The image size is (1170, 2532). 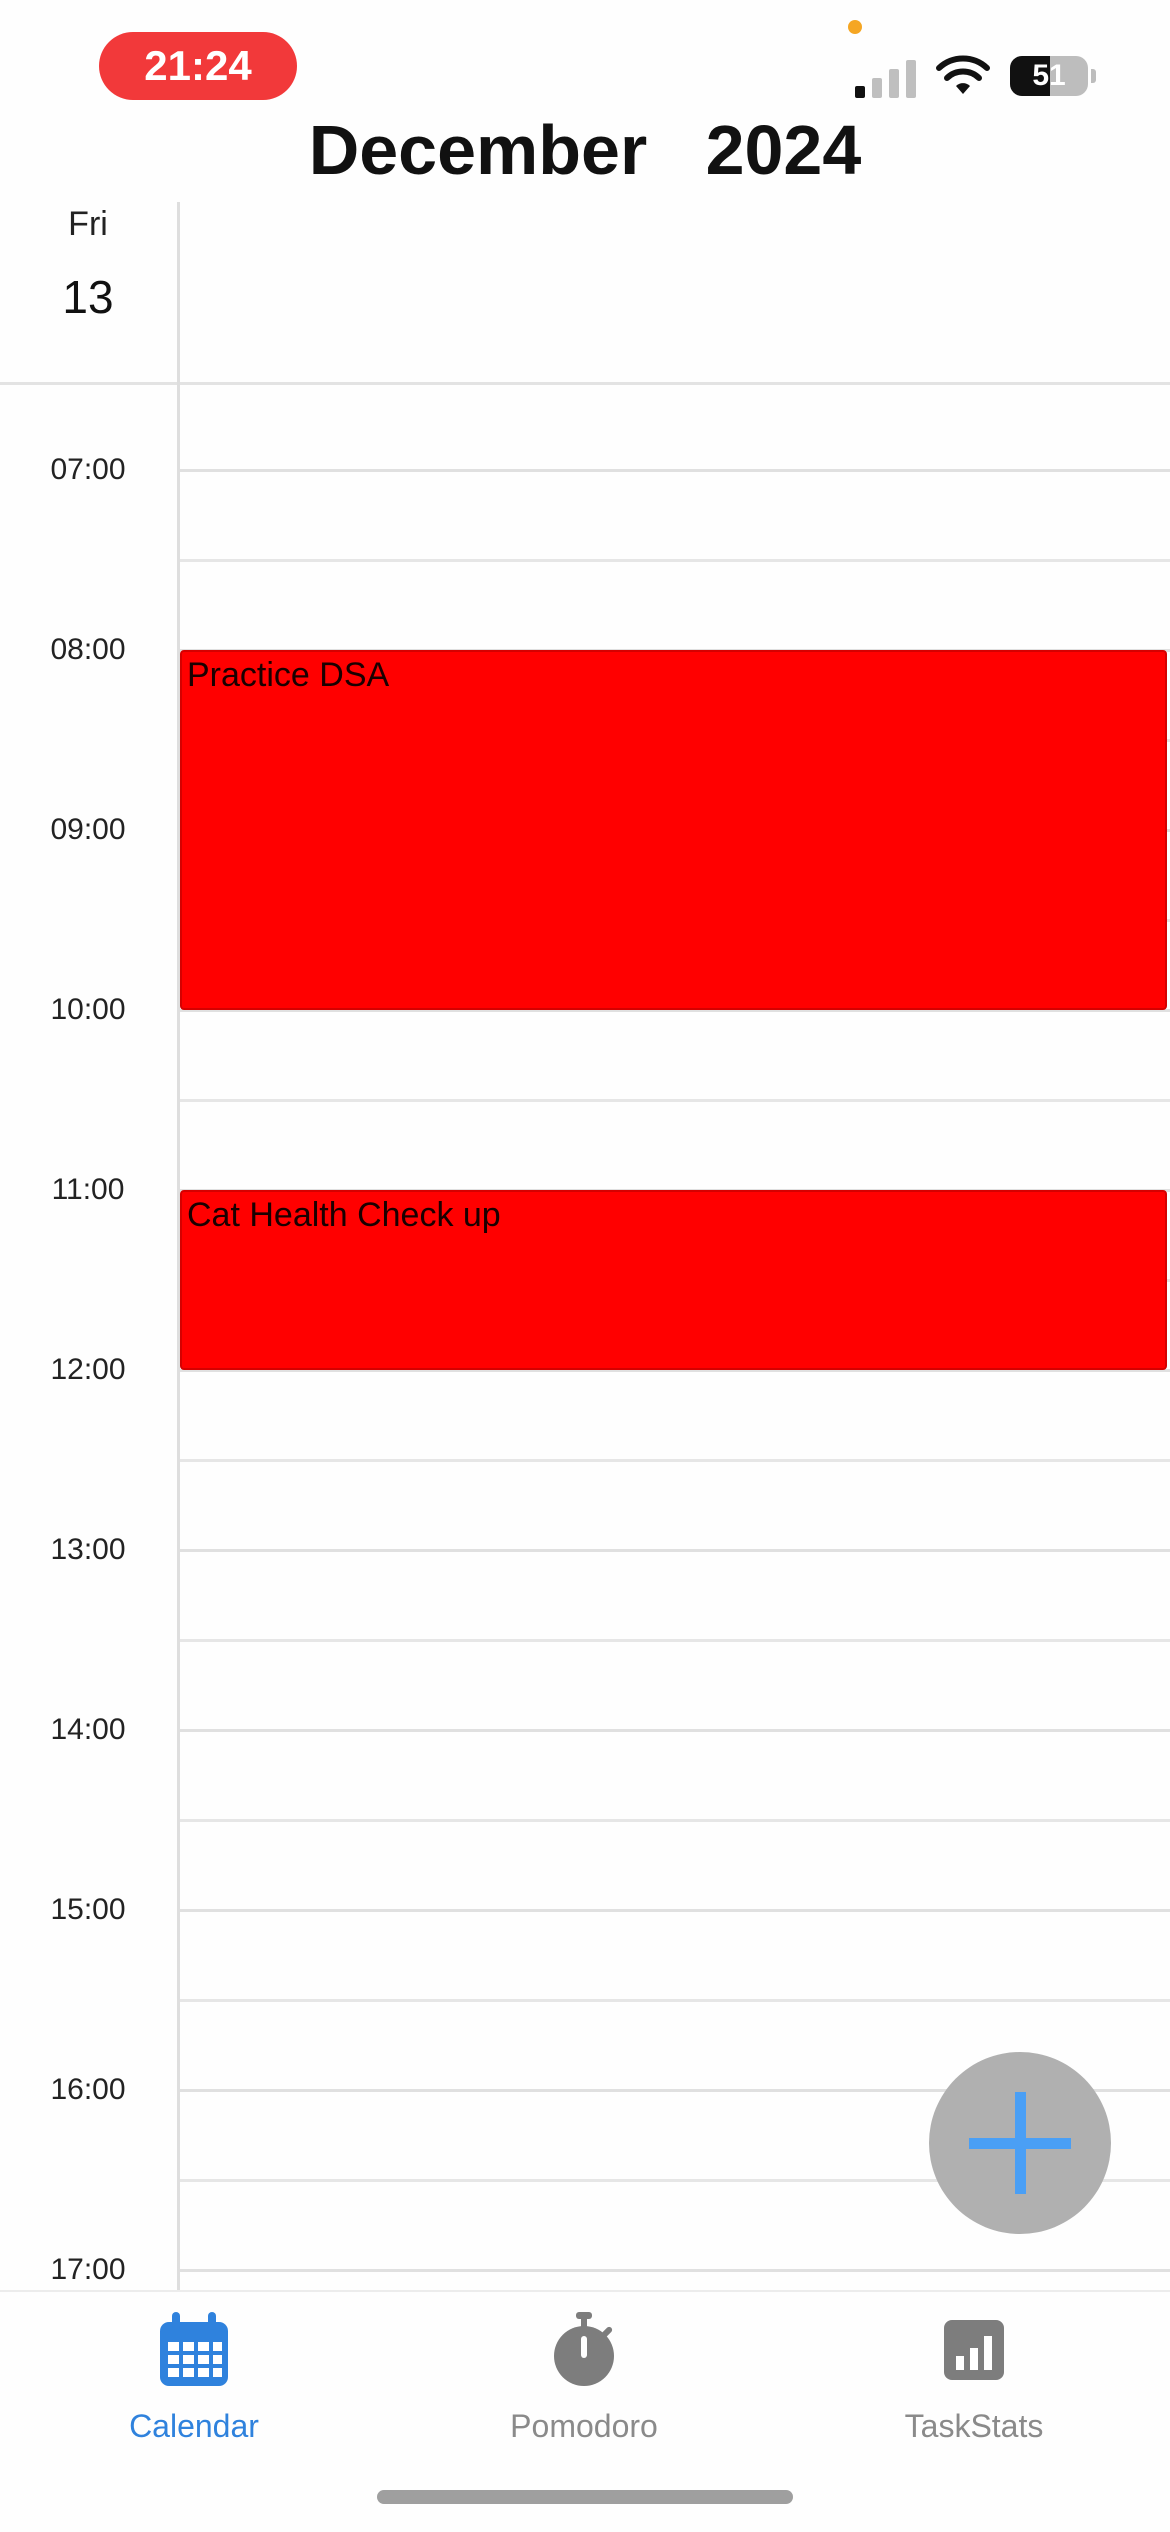 I want to click on plus-icon, so click(x=1020, y=2143).